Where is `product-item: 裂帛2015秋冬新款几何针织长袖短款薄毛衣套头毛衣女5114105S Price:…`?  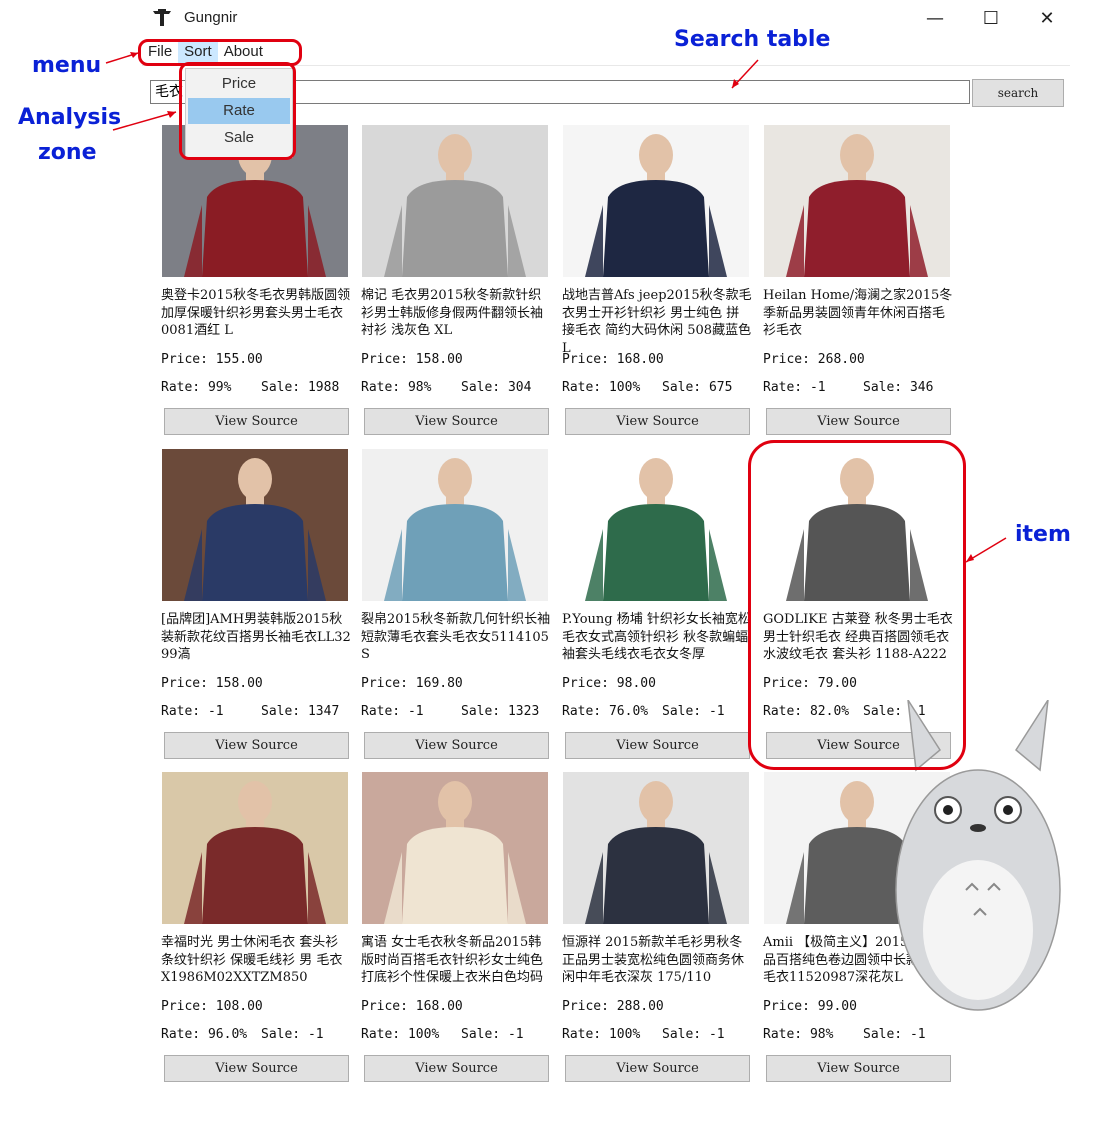
product-item: 裂帛2015秋冬新款几何针织长袖短款薄毛衣套头毛衣女5114105S Price:… is located at coordinates (456, 609).